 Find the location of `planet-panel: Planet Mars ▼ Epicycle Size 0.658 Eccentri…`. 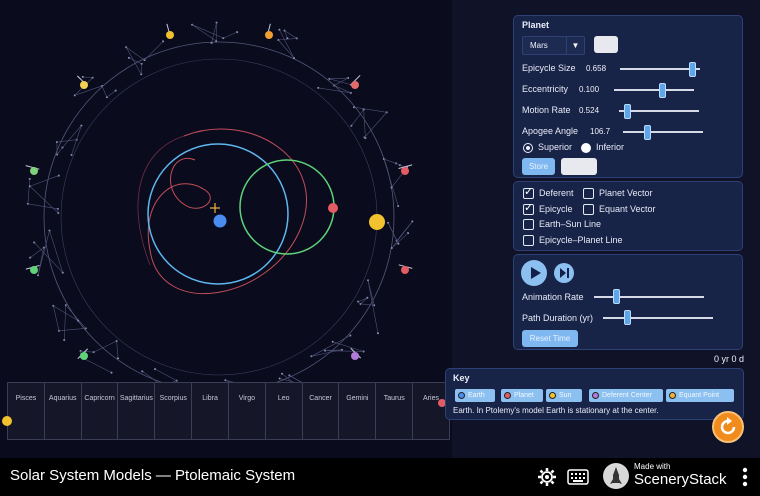

planet-panel: Planet Mars ▼ Epicycle Size 0.658 Eccentri… is located at coordinates (628, 96).